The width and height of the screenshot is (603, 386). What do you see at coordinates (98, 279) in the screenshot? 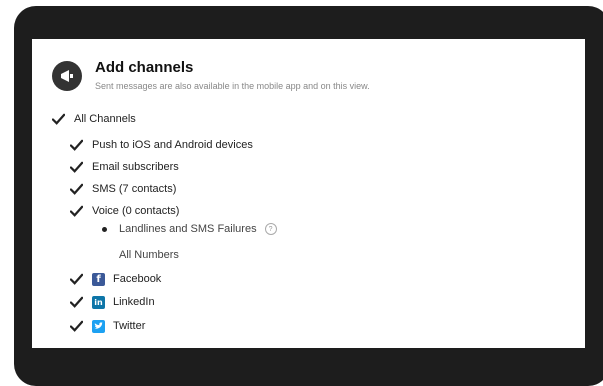
I see `facebook-icon: f` at bounding box center [98, 279].